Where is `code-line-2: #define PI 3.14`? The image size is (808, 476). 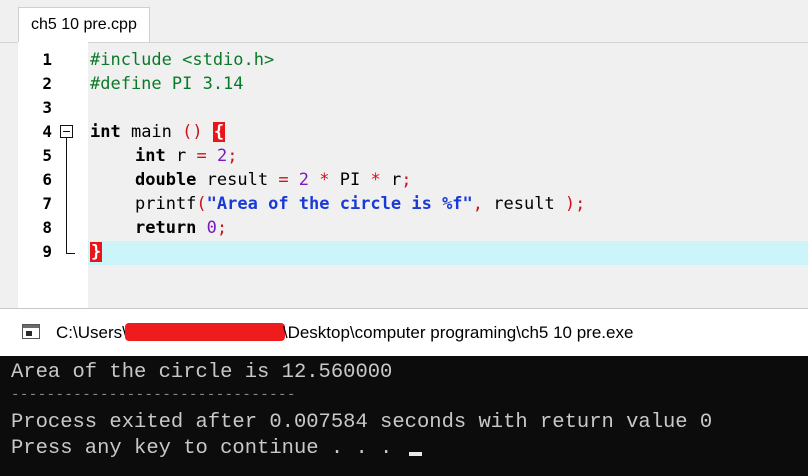
code-line-2: #define PI 3.14 is located at coordinates (167, 84).